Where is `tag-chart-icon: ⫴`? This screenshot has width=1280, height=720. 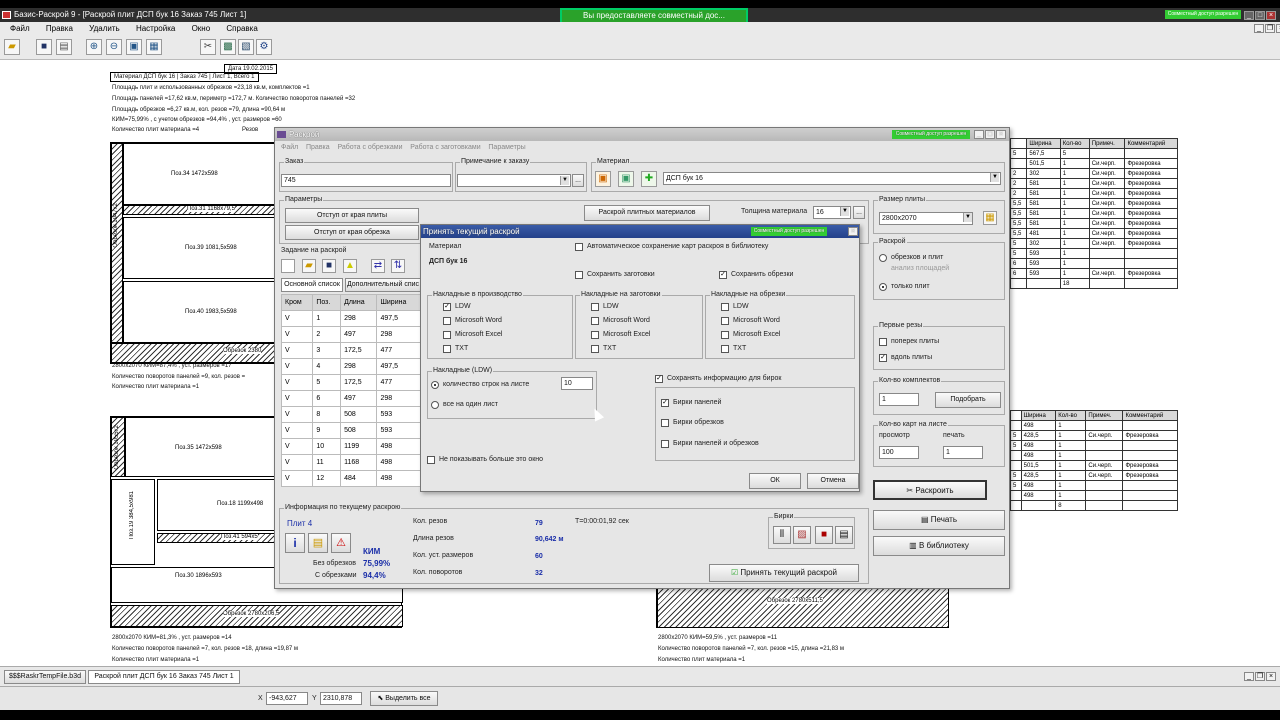 tag-chart-icon: ⫴ is located at coordinates (782, 535).